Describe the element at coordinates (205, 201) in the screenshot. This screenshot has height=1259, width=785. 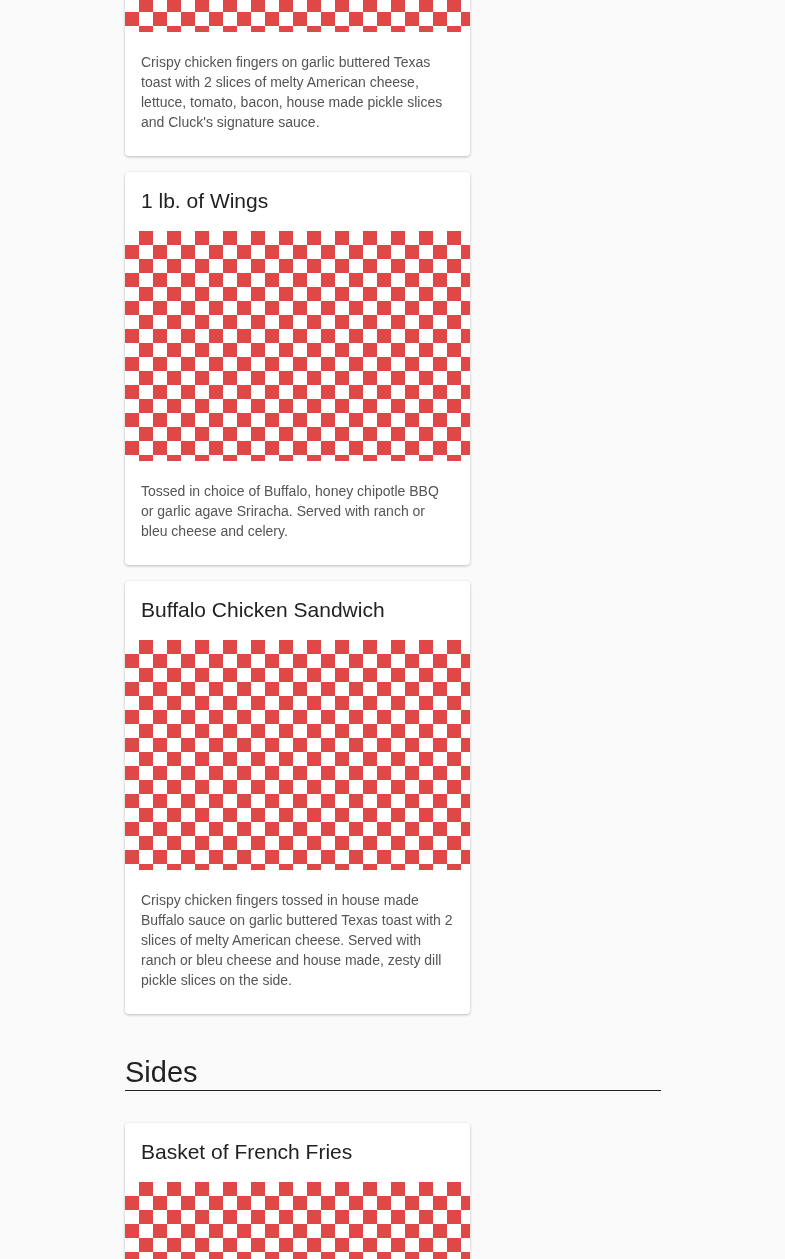
I see `item-title: 1 lb. of Wings` at that location.